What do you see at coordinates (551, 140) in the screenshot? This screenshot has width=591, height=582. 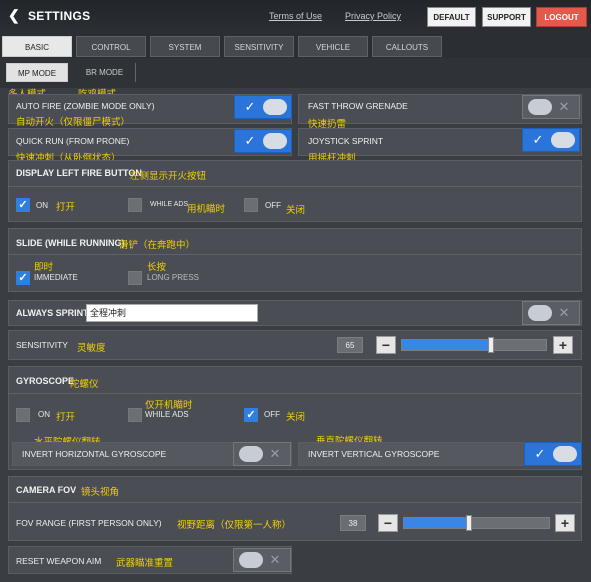 I see `joystick-sprint-toggle: ✓` at bounding box center [551, 140].